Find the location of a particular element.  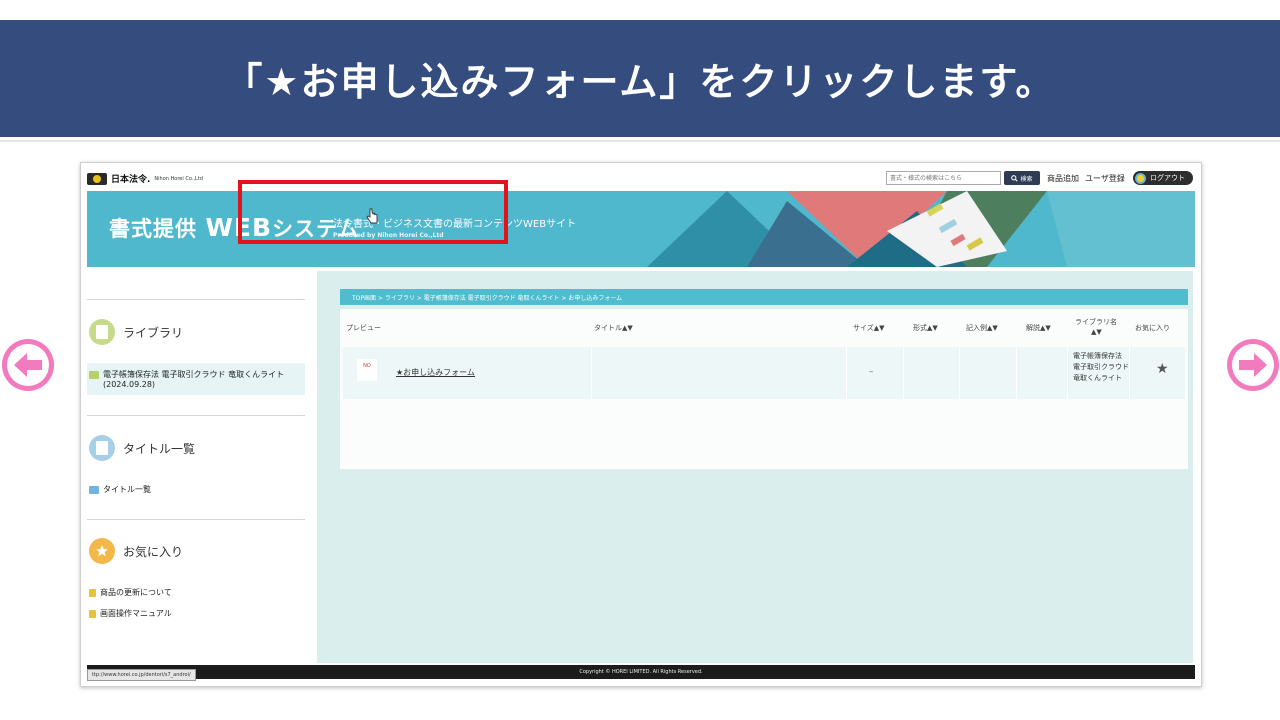

sidebar-heading-titles: タイトル一覧 is located at coordinates (142, 448).